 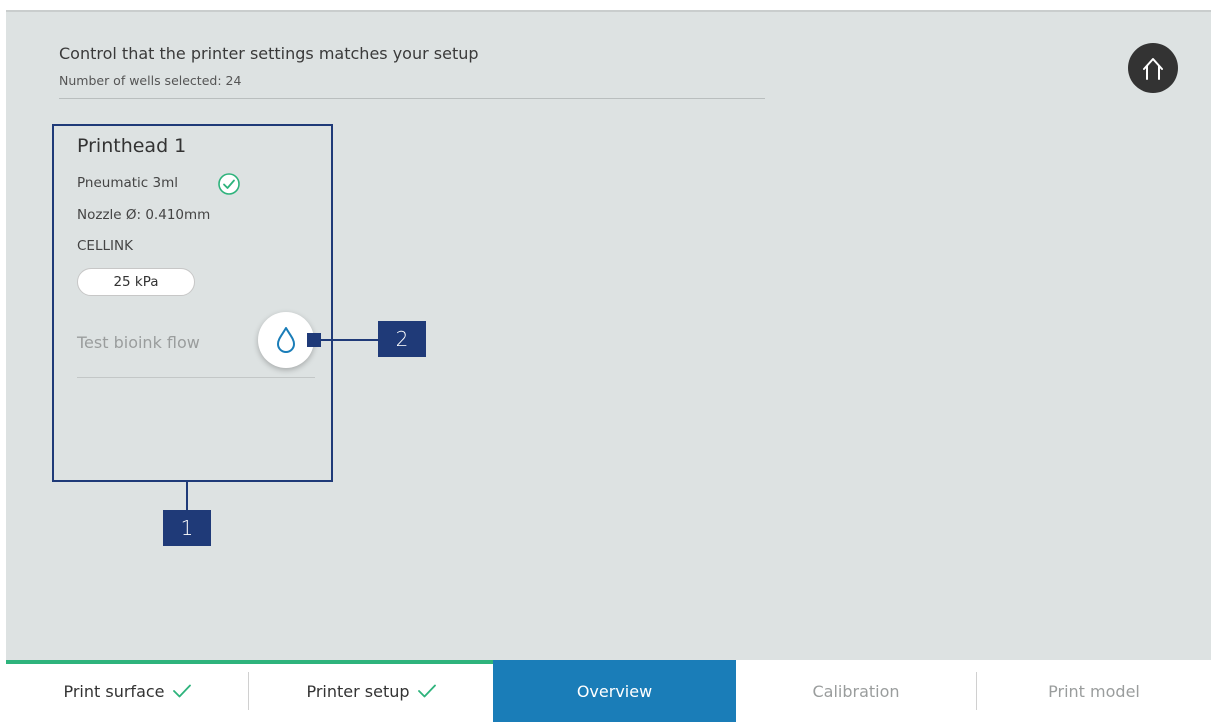 What do you see at coordinates (136, 282) in the screenshot?
I see `pressure-field: 25 kPa` at bounding box center [136, 282].